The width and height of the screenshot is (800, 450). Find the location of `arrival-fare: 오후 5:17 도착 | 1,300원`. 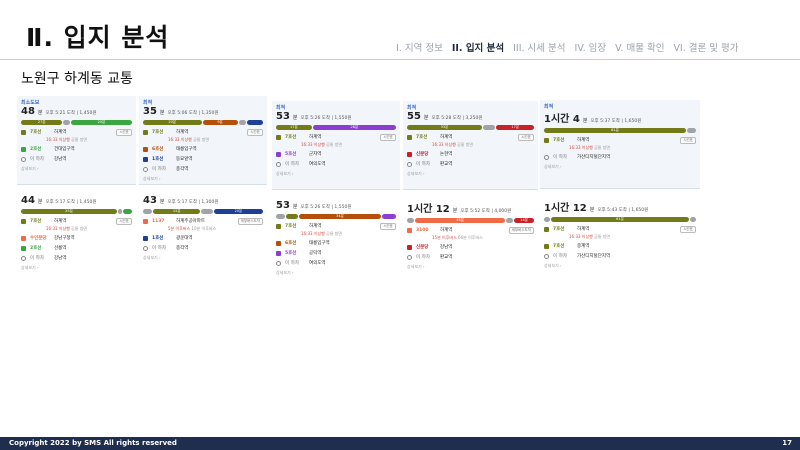

arrival-fare: 오후 5:17 도착 | 1,300원 is located at coordinates (193, 202).